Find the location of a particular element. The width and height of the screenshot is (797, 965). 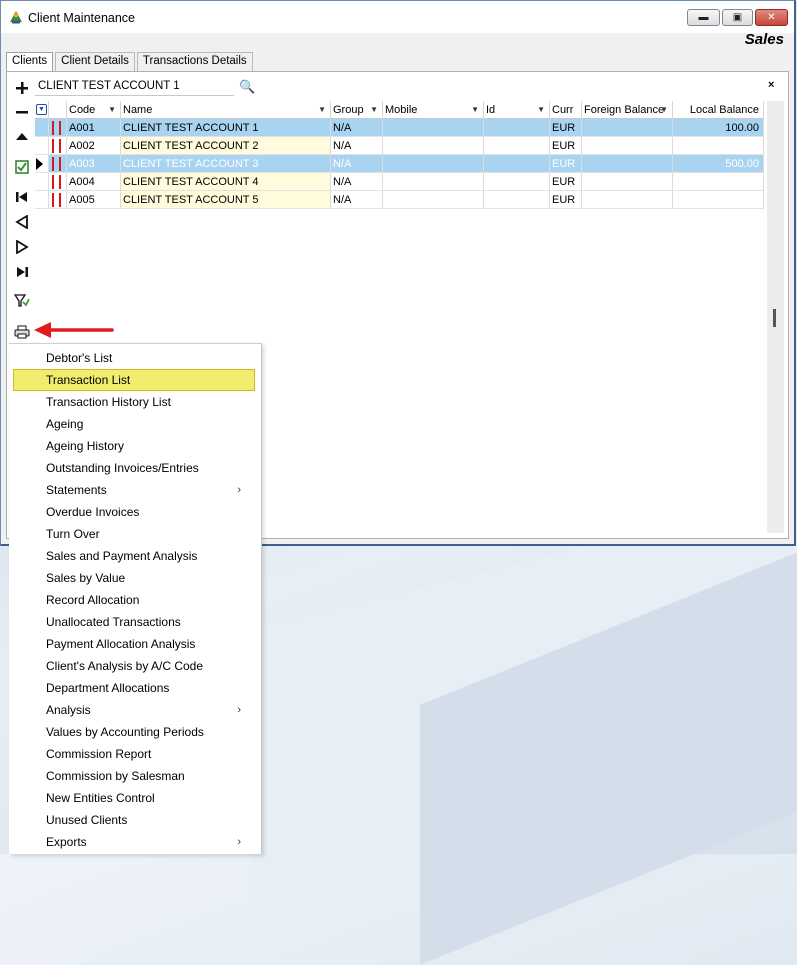

table-row: A004 CLIENT TEST ACCOUNT 4 N/A EUR is located at coordinates (399, 182).